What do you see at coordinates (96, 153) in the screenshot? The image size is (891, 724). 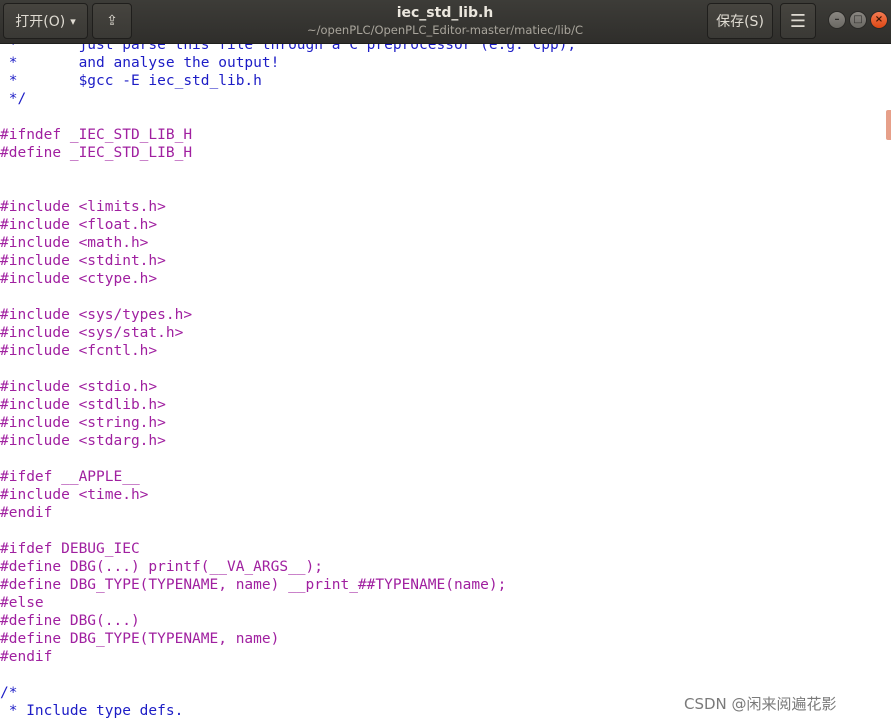 I see `code-line: #define _IEC_STD_LIB_H` at bounding box center [96, 153].